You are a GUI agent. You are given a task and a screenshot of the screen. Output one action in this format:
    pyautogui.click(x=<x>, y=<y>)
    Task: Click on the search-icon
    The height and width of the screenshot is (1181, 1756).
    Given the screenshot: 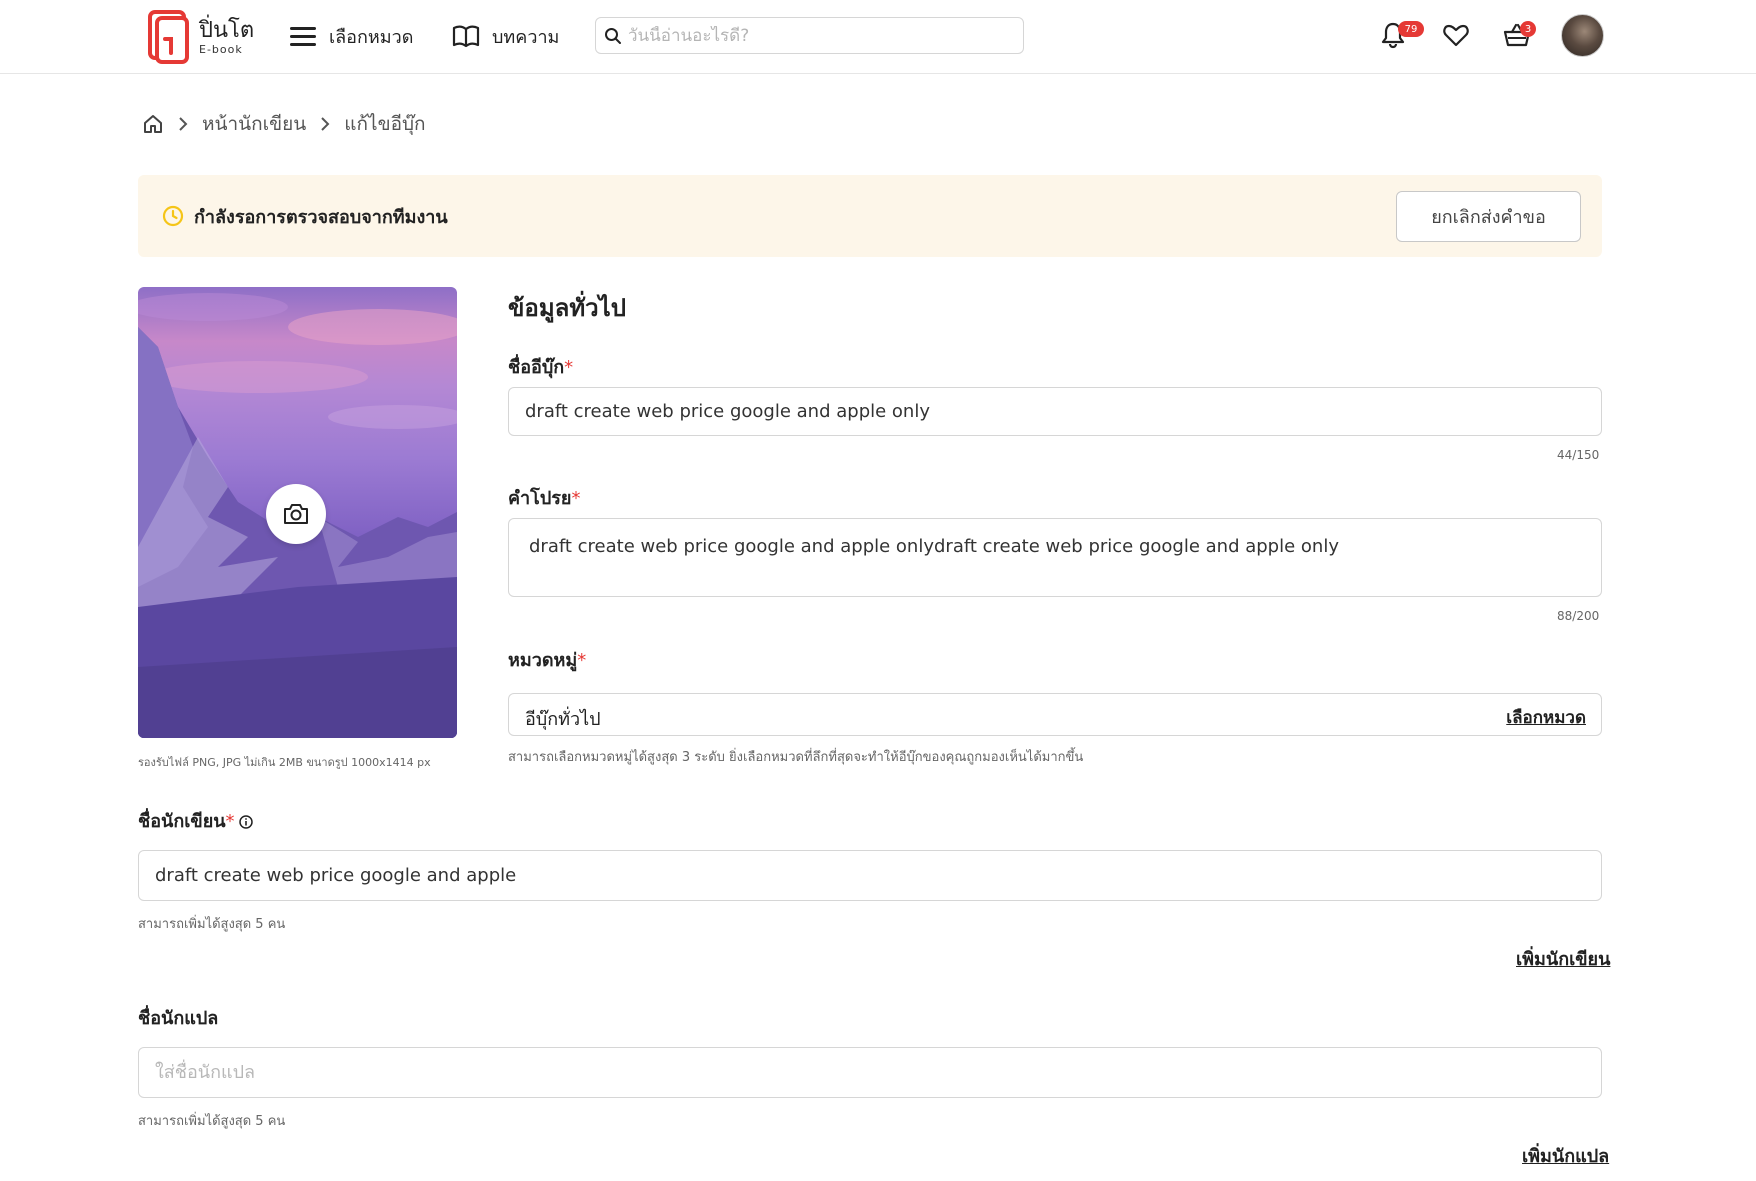 What is the action you would take?
    pyautogui.click(x=613, y=35)
    